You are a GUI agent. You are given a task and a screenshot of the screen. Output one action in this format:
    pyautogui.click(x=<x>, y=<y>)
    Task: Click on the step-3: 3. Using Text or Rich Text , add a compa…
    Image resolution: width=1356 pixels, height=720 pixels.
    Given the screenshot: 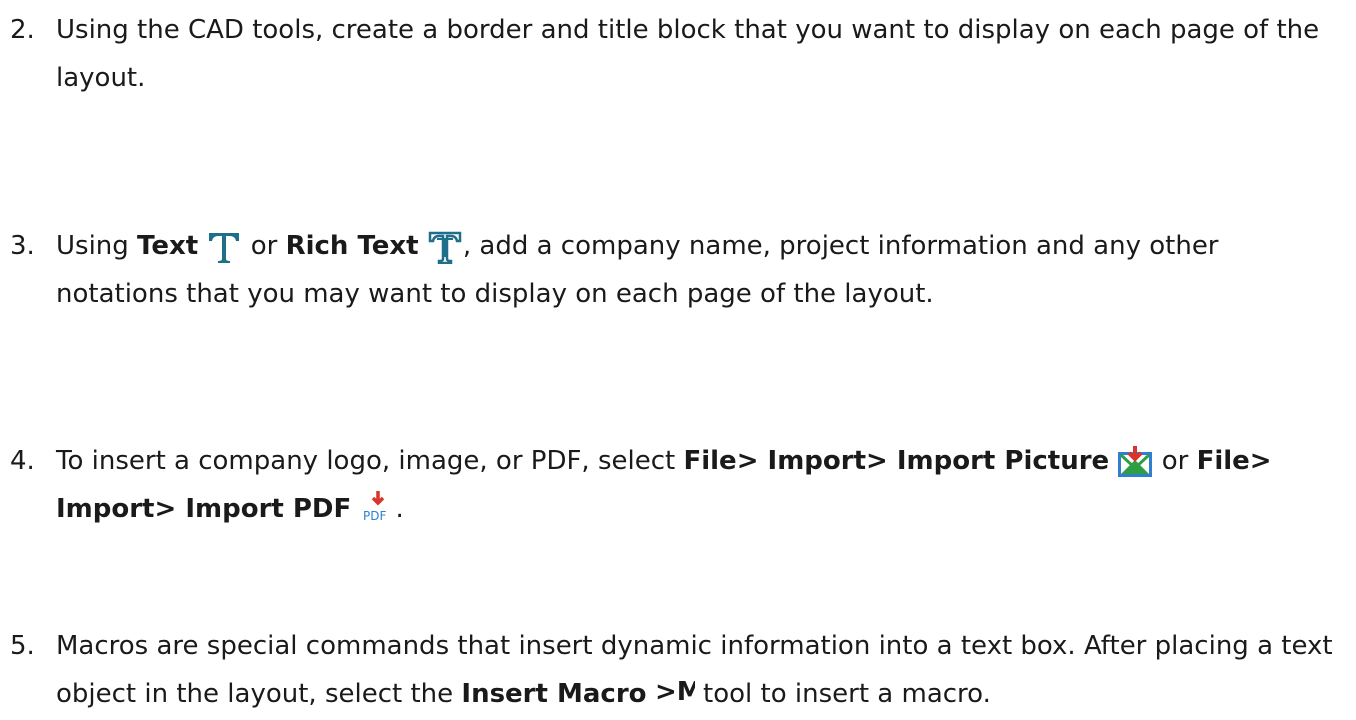 What is the action you would take?
    pyautogui.click(x=678, y=270)
    